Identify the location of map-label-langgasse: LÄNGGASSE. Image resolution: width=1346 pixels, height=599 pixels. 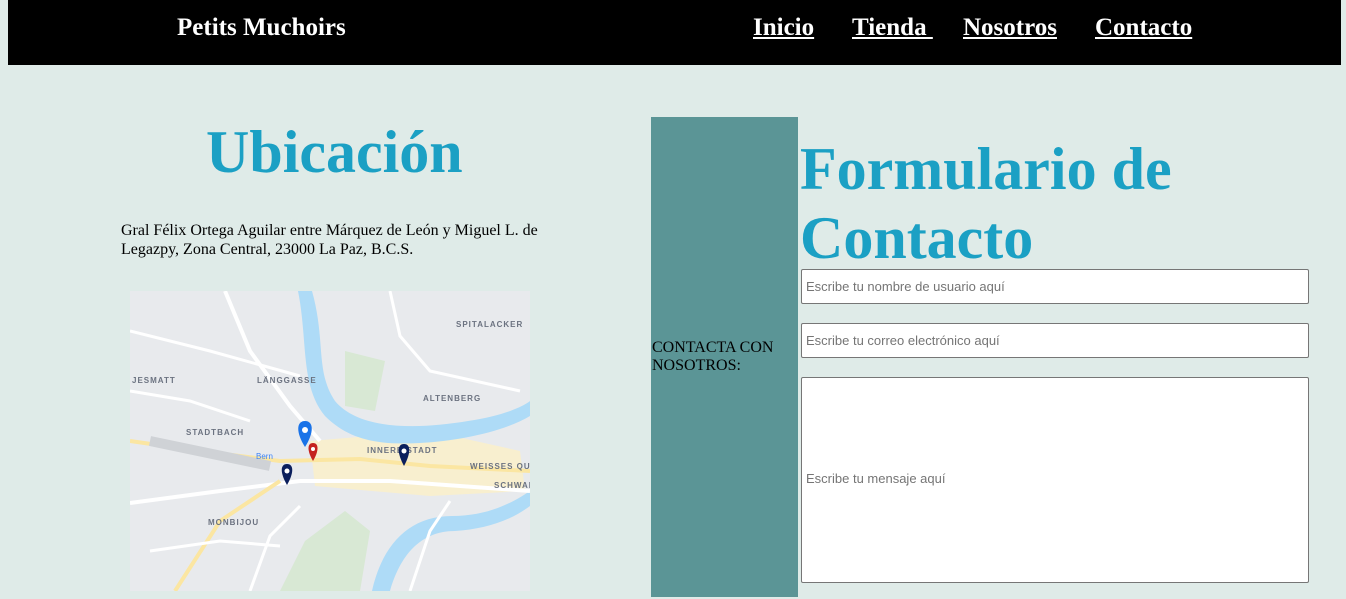
(287, 380).